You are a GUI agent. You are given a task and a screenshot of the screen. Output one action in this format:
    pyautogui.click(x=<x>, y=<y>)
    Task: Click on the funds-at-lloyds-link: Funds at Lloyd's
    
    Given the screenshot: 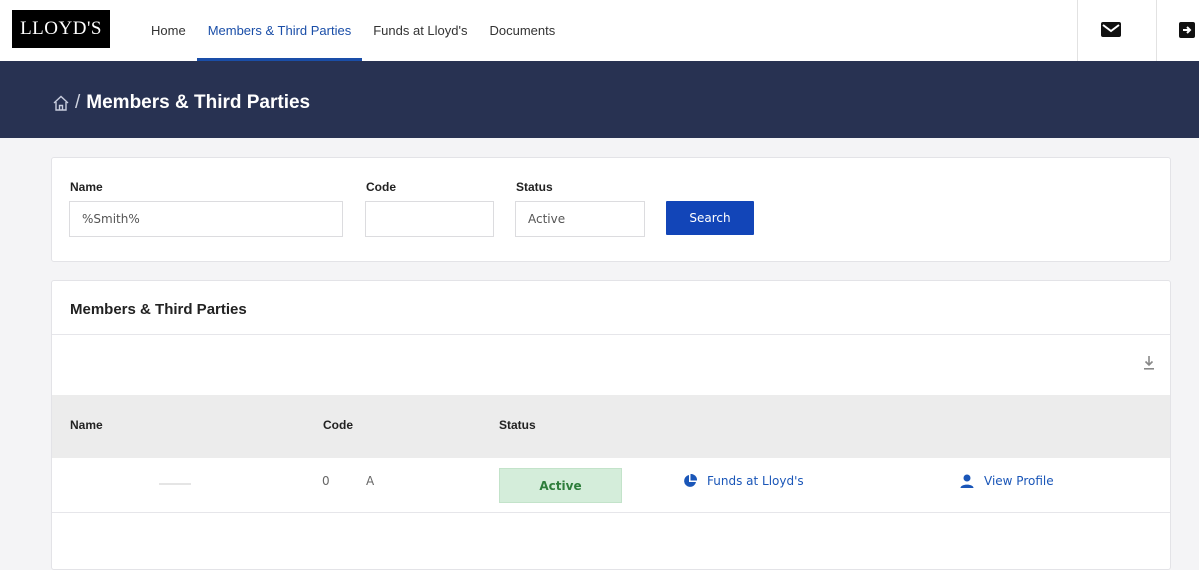 What is the action you would take?
    pyautogui.click(x=743, y=481)
    